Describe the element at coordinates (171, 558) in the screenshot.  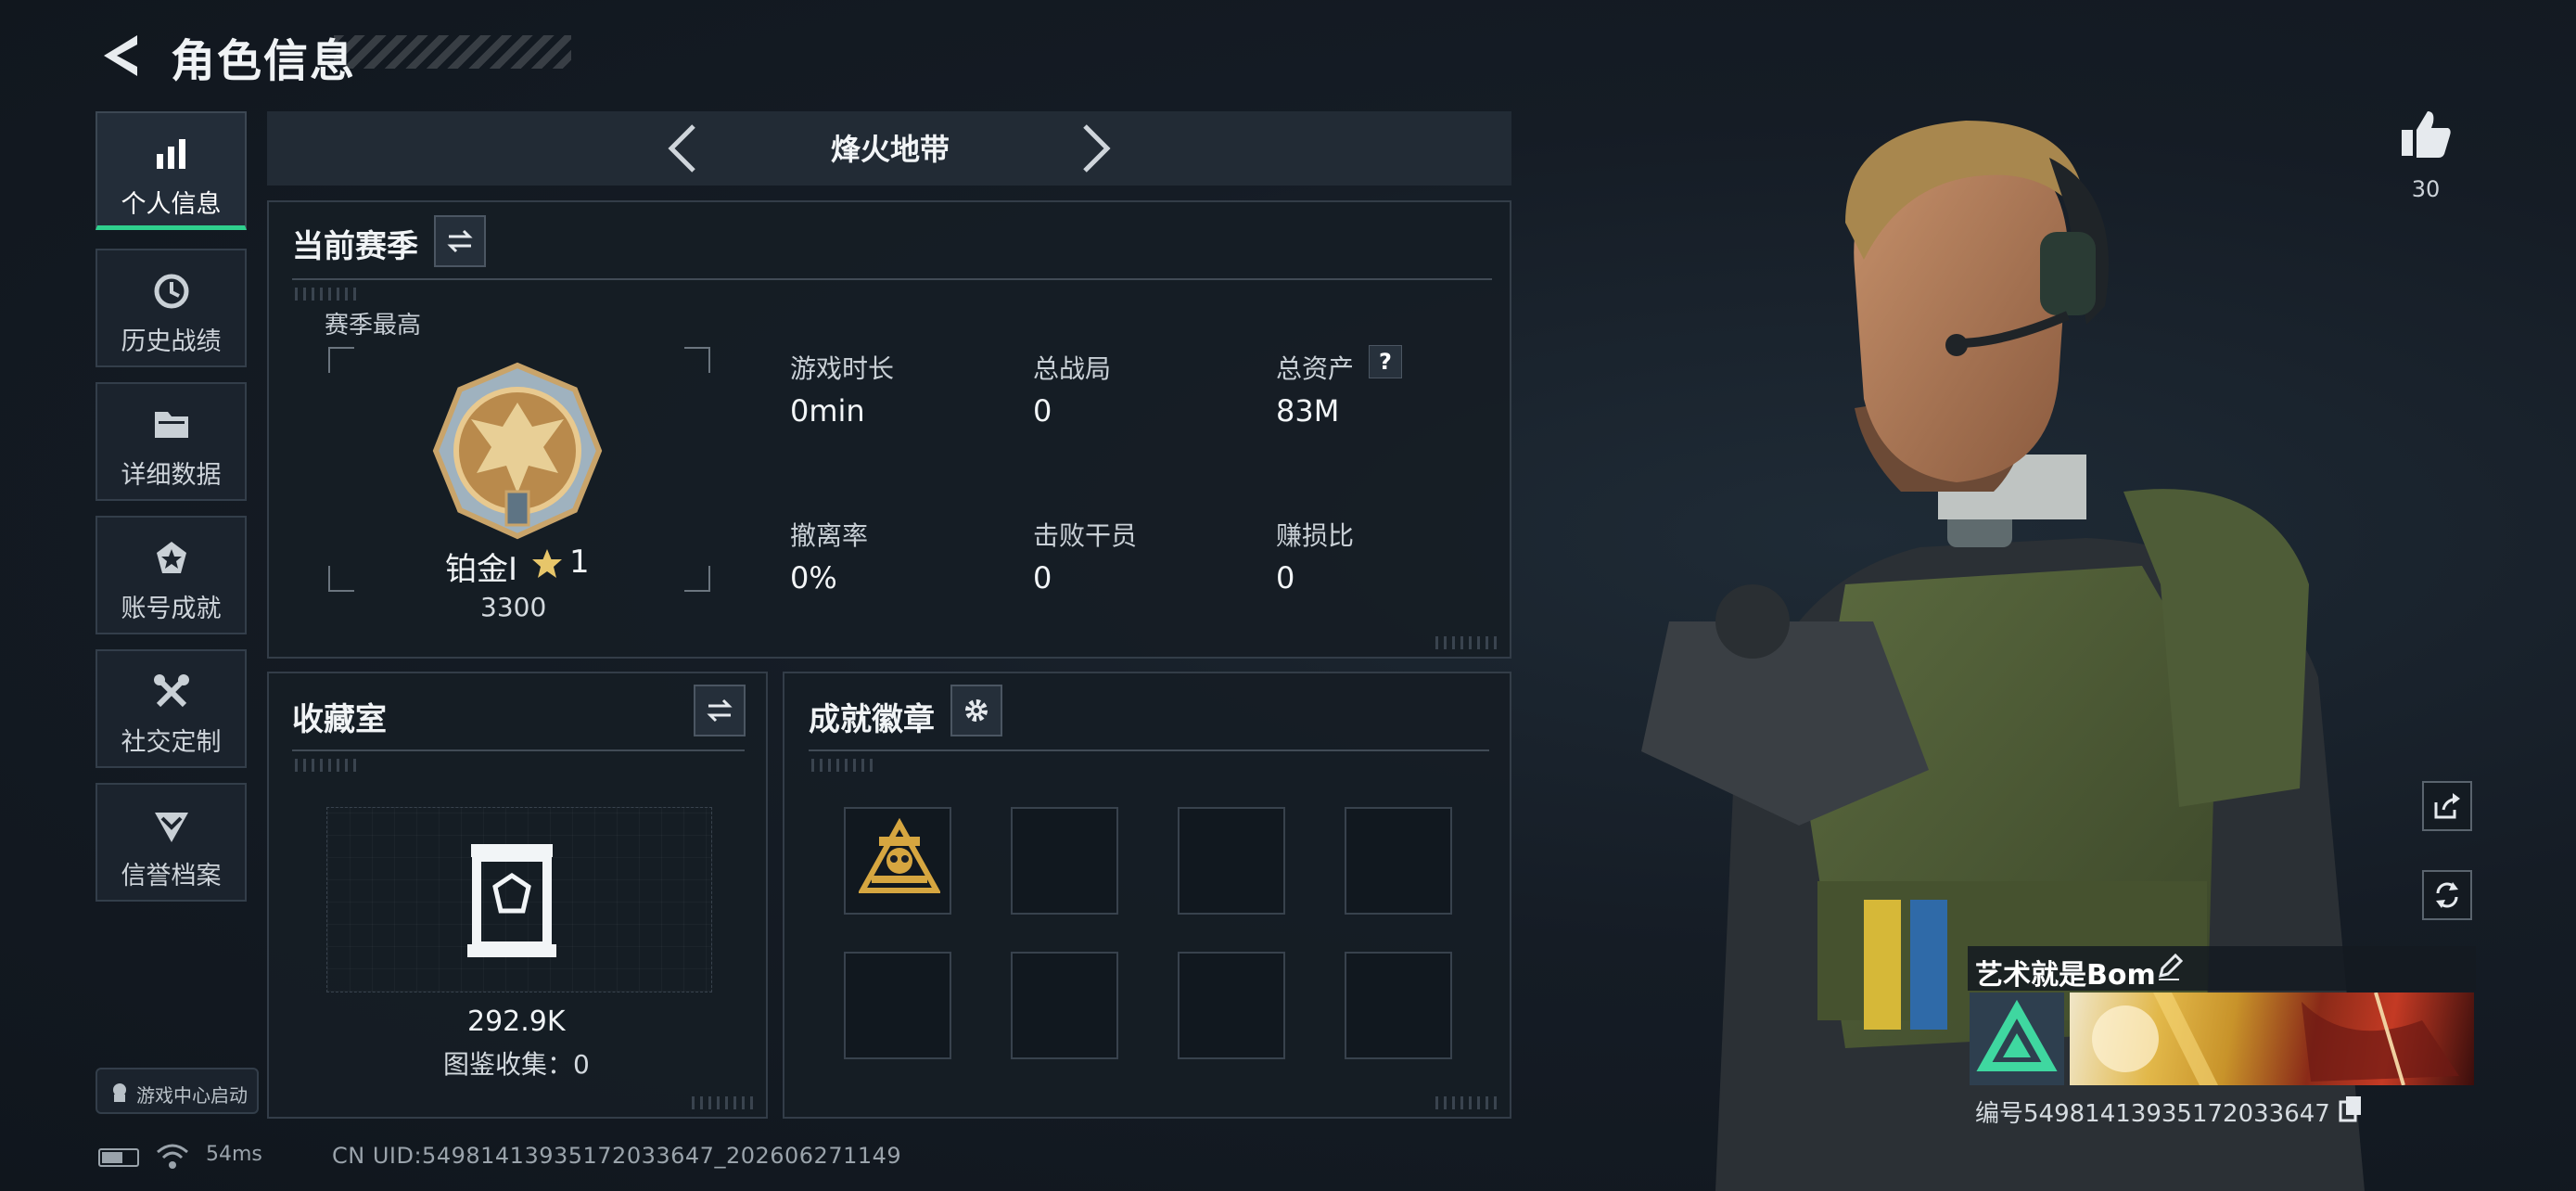
I see `medal-icon` at that location.